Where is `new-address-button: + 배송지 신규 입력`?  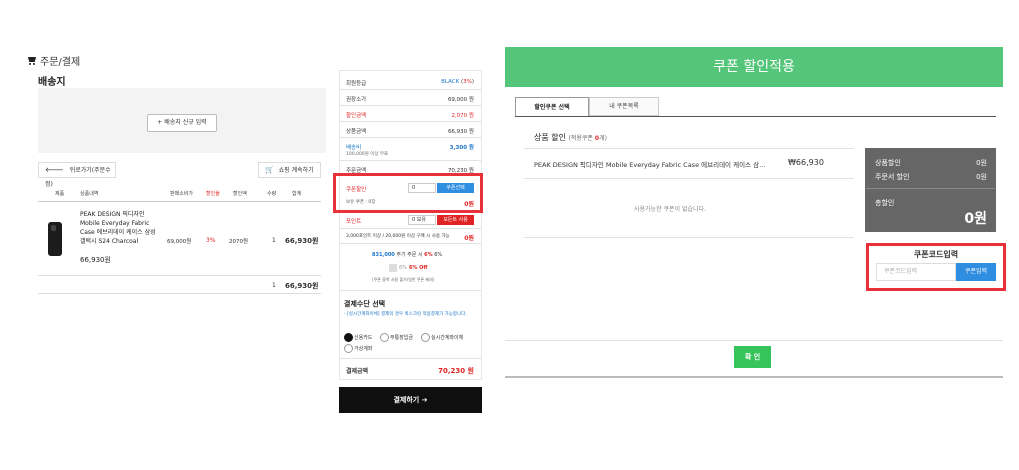
new-address-button: + 배송지 신규 입력 is located at coordinates (182, 123).